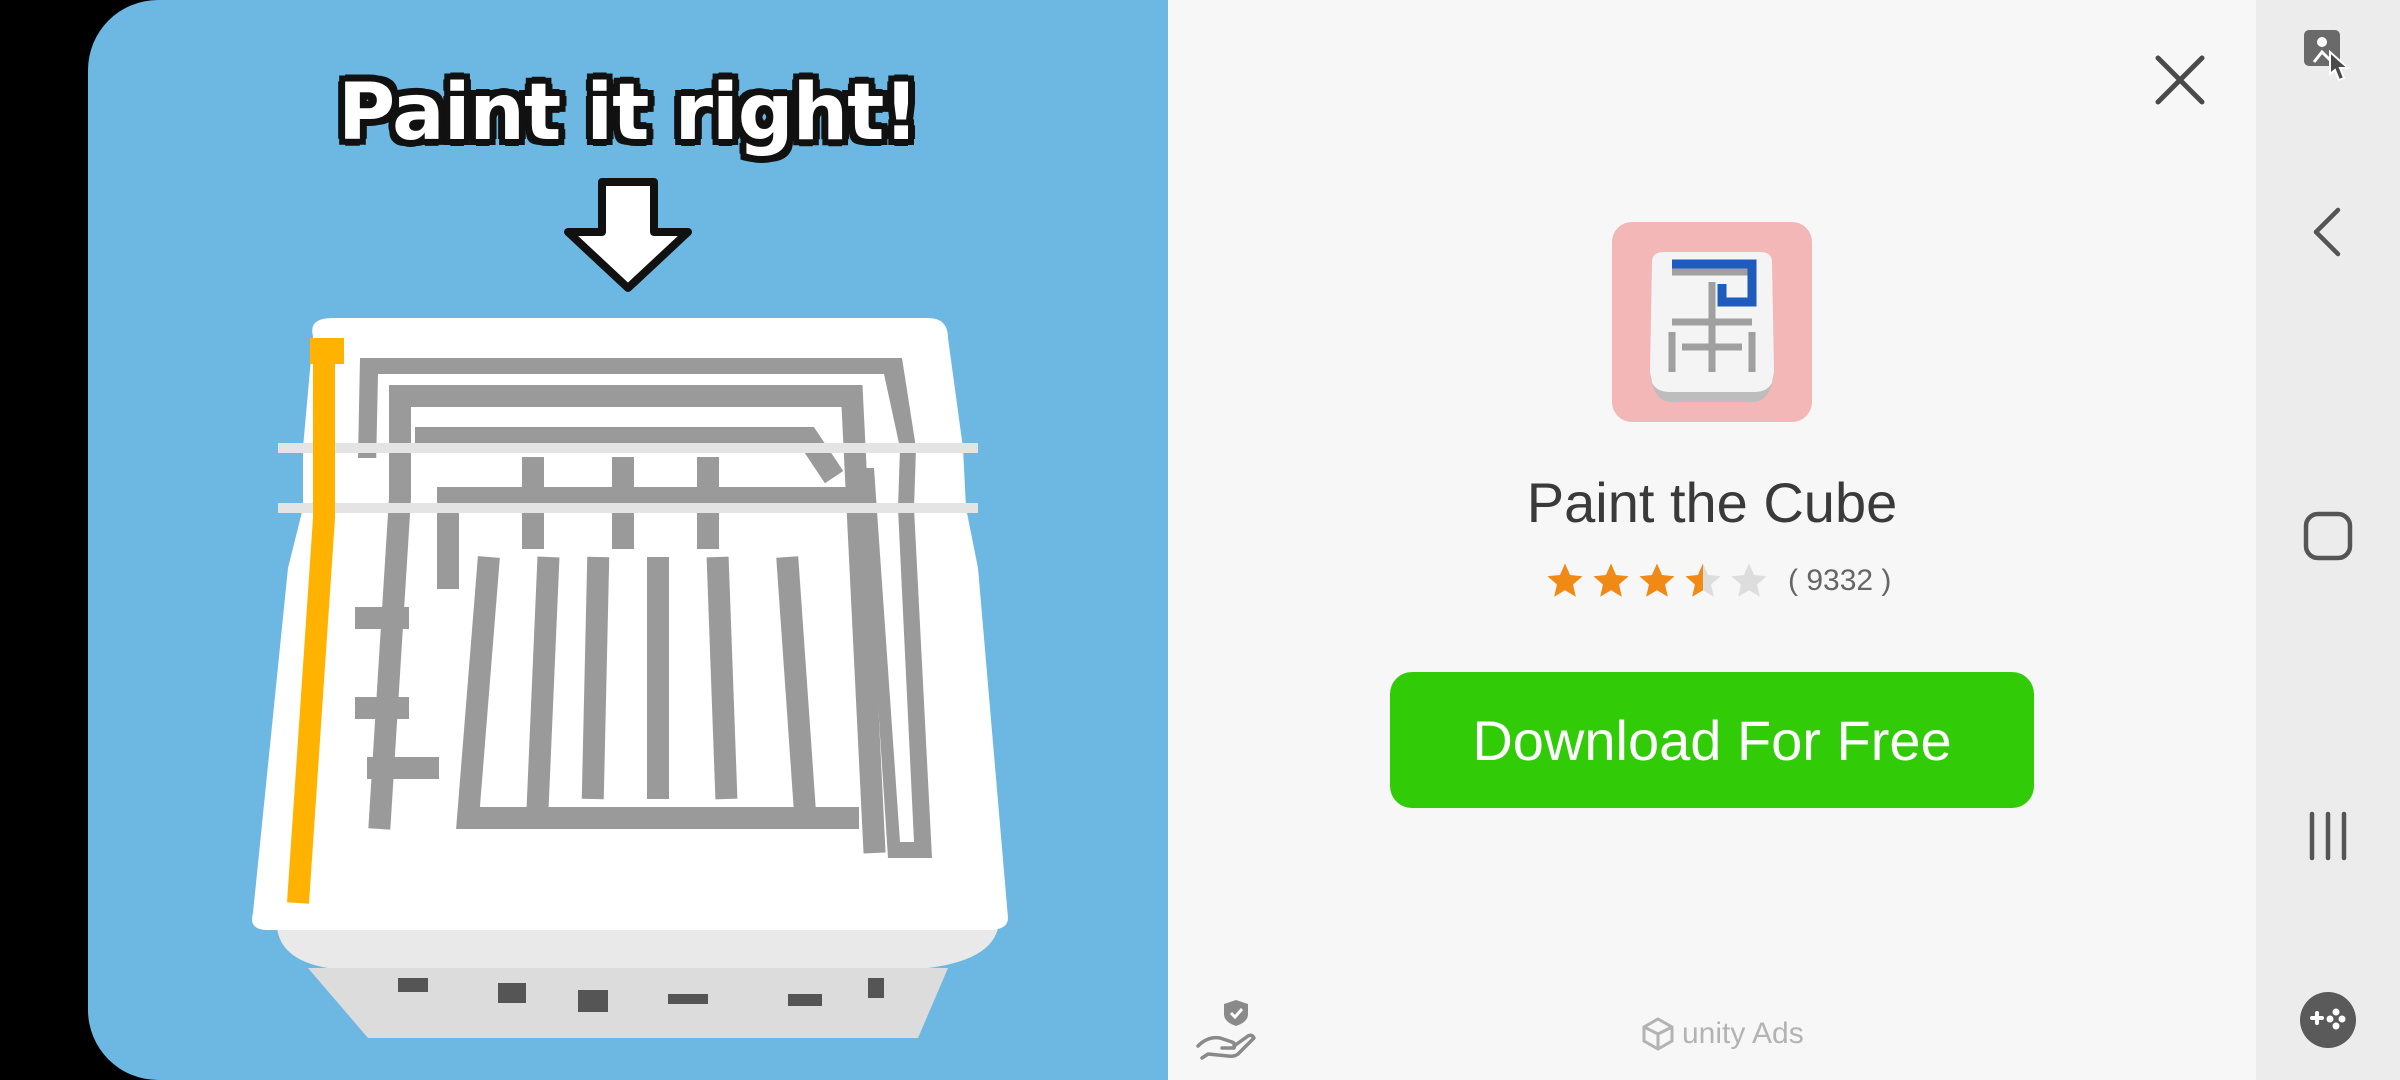 The width and height of the screenshot is (2400, 1080). I want to click on app-title: Paint the Cube, so click(1712, 502).